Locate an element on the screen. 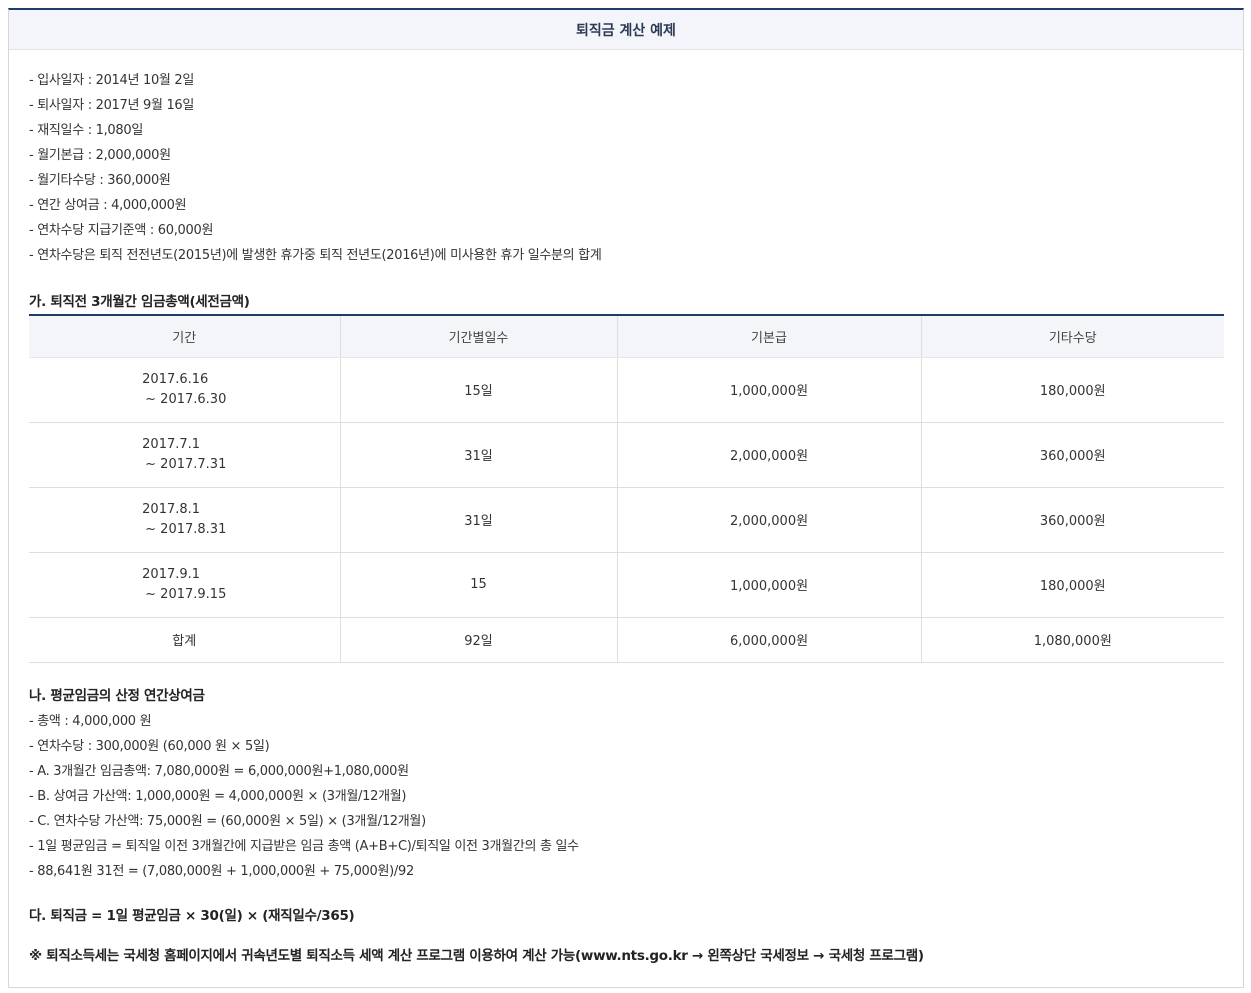 The width and height of the screenshot is (1251, 993). total-row: 합계 92일 6,000,000원 1,080,000원 is located at coordinates (626, 640).